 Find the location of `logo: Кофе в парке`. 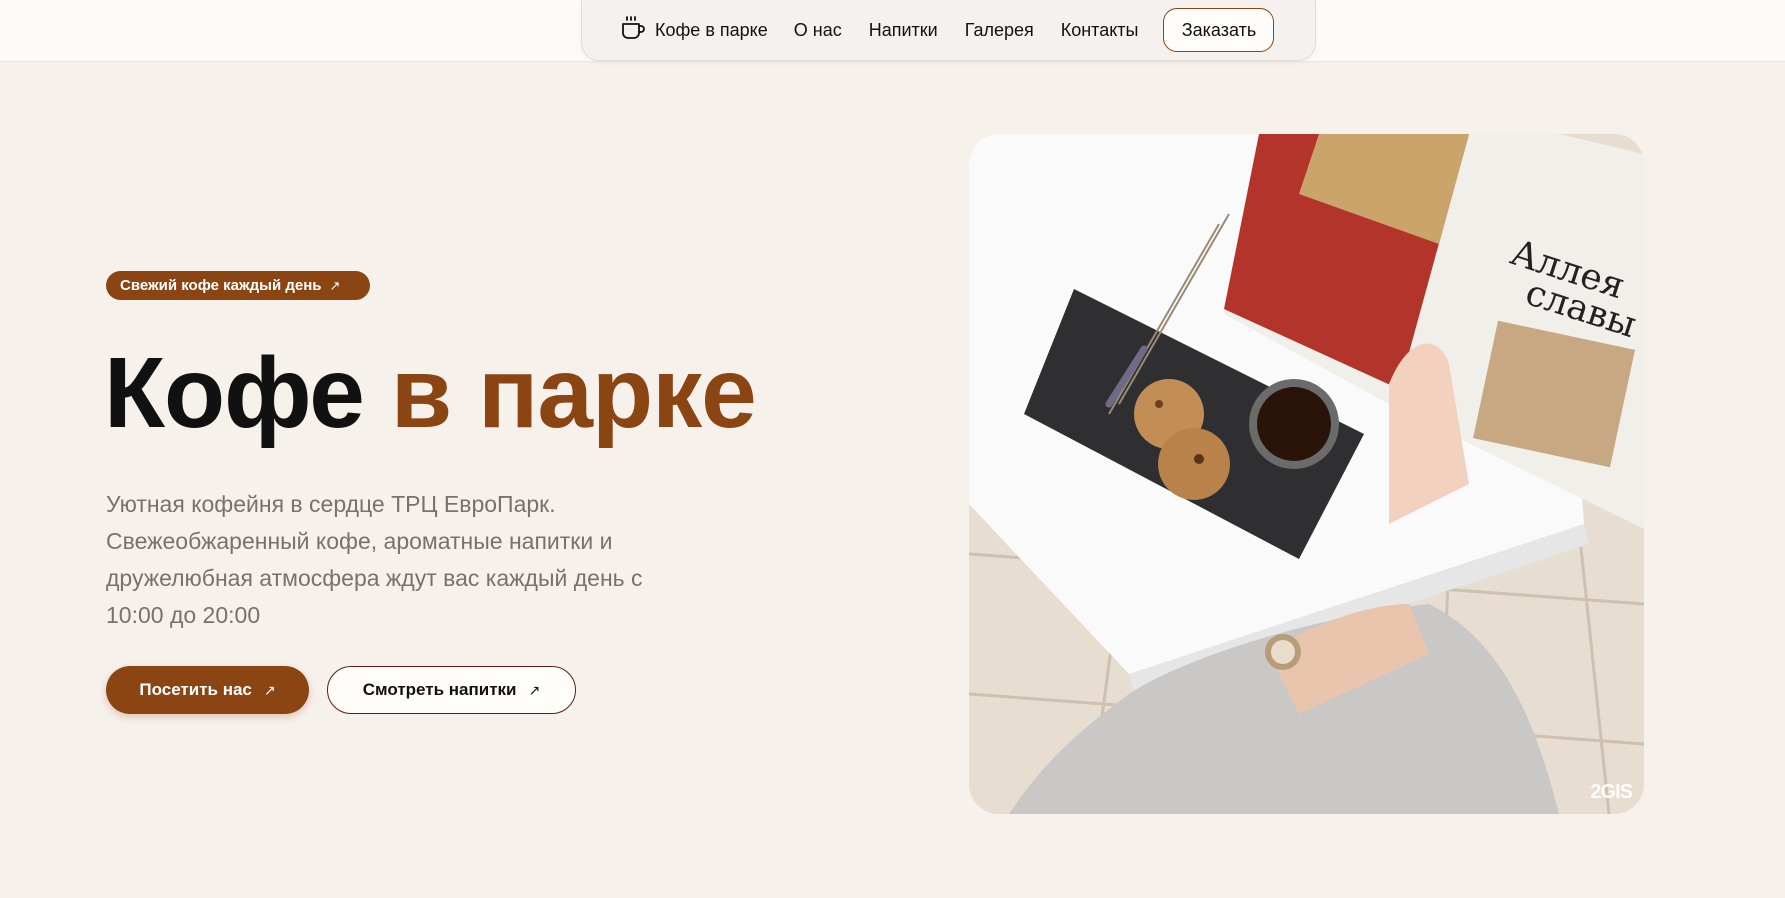

logo: Кофе в парке is located at coordinates (706, 30).